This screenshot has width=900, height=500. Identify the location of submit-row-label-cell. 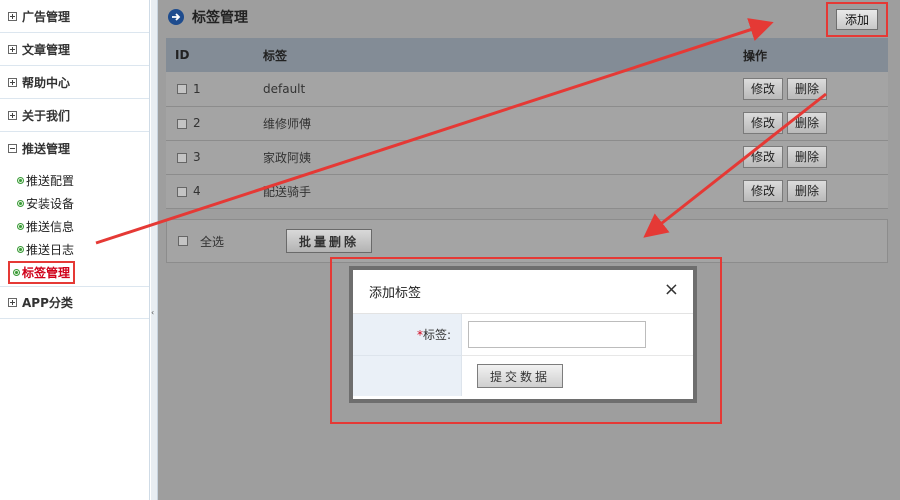
(407, 376).